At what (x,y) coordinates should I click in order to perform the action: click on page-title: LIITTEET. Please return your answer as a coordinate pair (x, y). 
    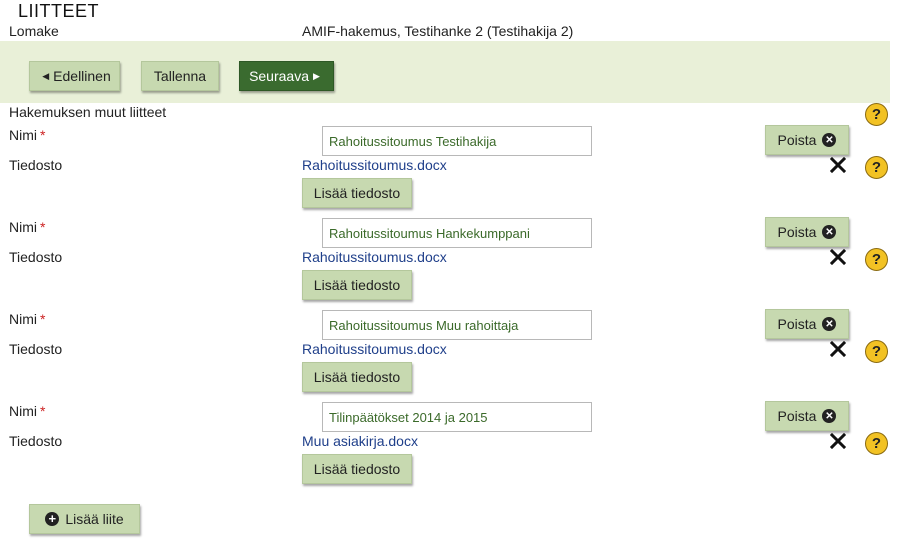
    Looking at the image, I should click on (59, 11).